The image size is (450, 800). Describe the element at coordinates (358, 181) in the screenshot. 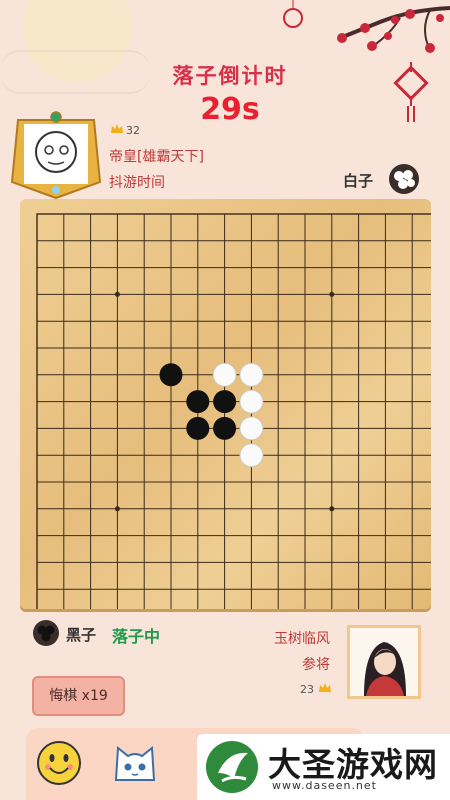

I see `white-side-label: 白子` at that location.